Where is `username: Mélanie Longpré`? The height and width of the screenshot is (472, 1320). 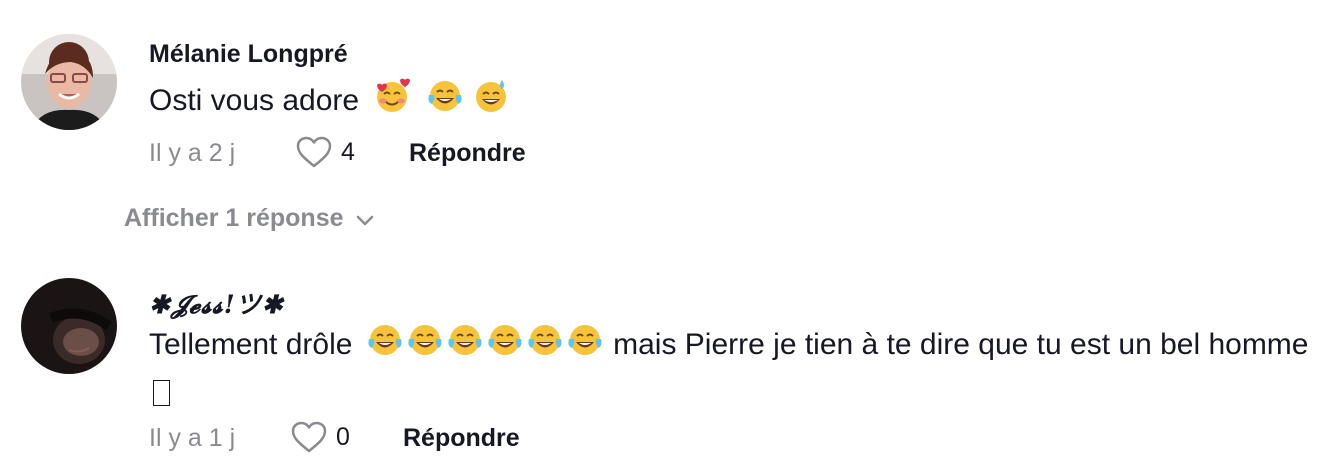
username: Mélanie Longpré is located at coordinates (248, 54).